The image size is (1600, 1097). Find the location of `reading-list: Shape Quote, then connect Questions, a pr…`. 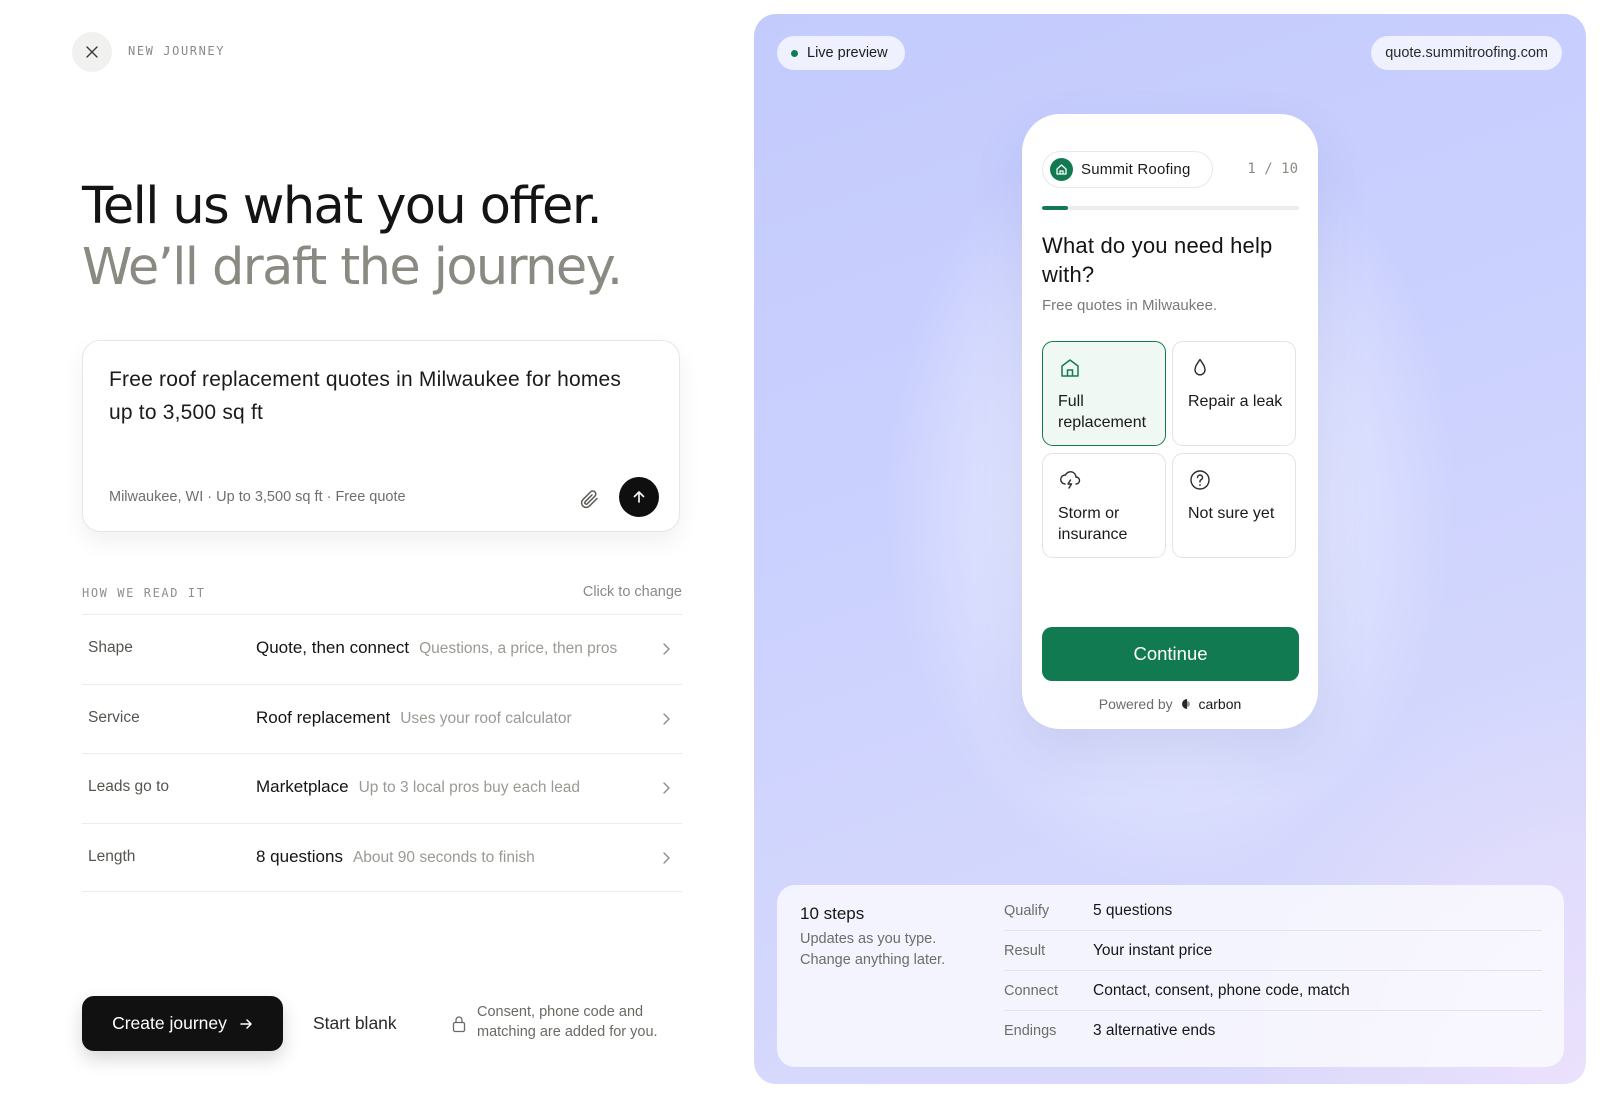

reading-list: Shape Quote, then connect Questions, a pr… is located at coordinates (382, 753).